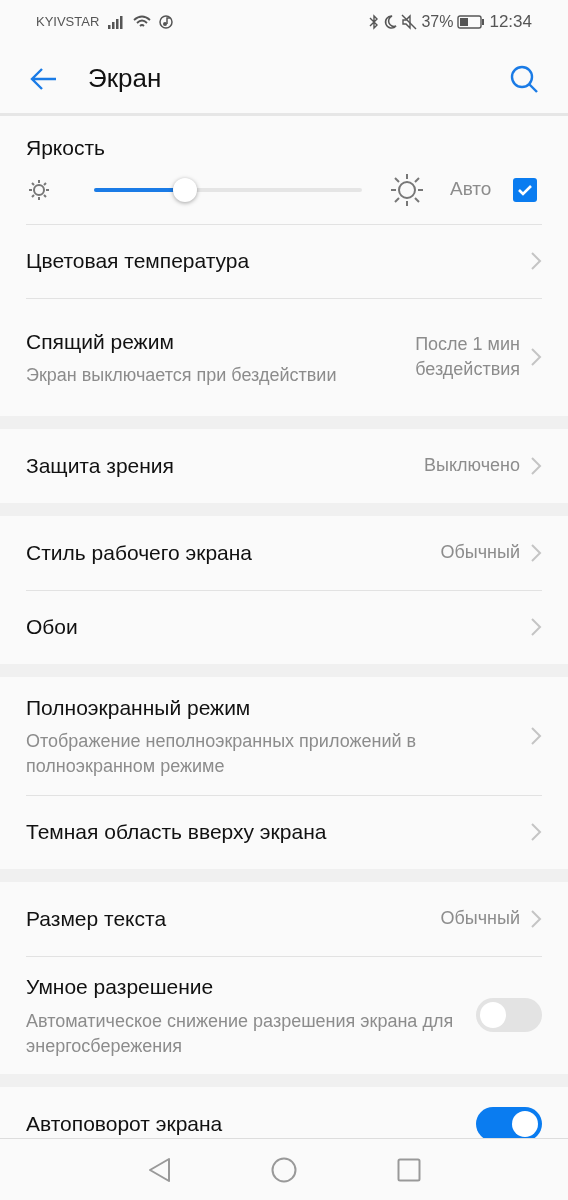 The width and height of the screenshot is (568, 1200). What do you see at coordinates (284, 552) in the screenshot?
I see `settings-row: Стиль рабочего экрана Обычный` at bounding box center [284, 552].